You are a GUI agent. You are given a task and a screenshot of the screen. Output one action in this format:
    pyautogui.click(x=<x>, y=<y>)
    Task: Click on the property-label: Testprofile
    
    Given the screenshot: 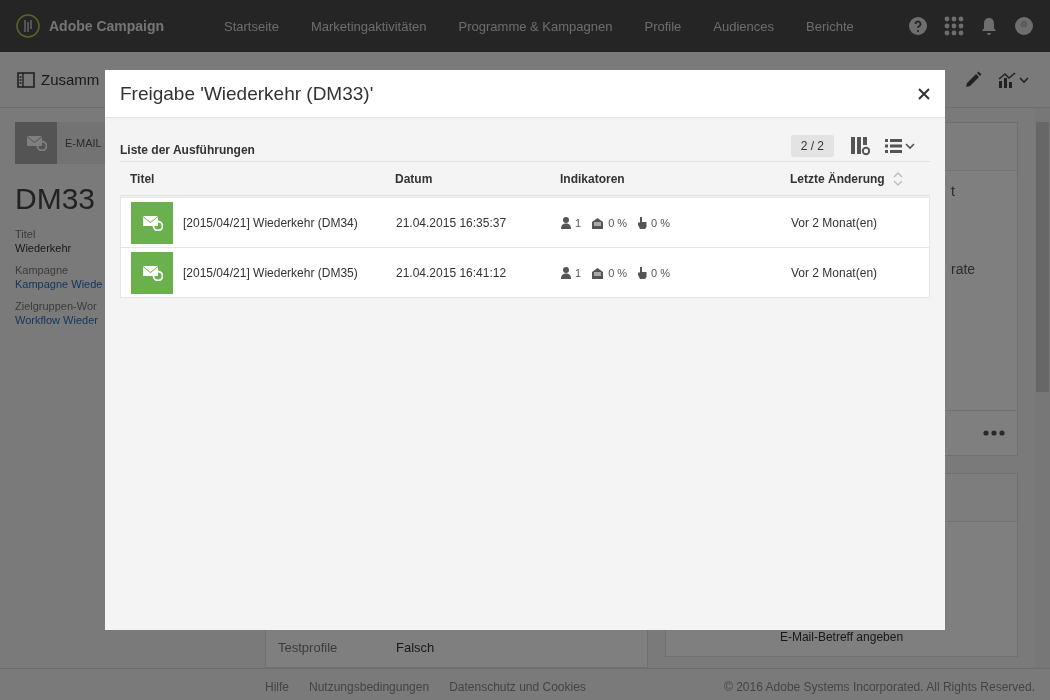 What is the action you would take?
    pyautogui.click(x=308, y=647)
    